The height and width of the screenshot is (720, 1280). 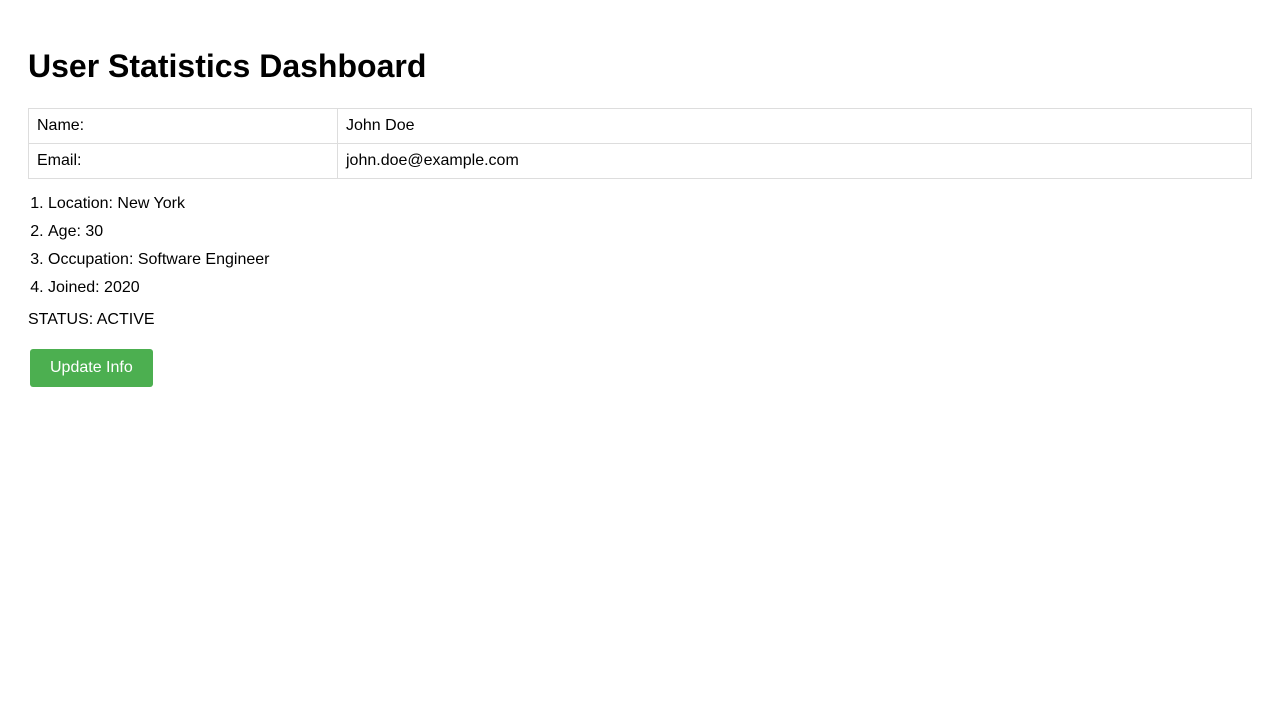 I want to click on status-text: STATUS: ACTIVE, so click(x=91, y=319).